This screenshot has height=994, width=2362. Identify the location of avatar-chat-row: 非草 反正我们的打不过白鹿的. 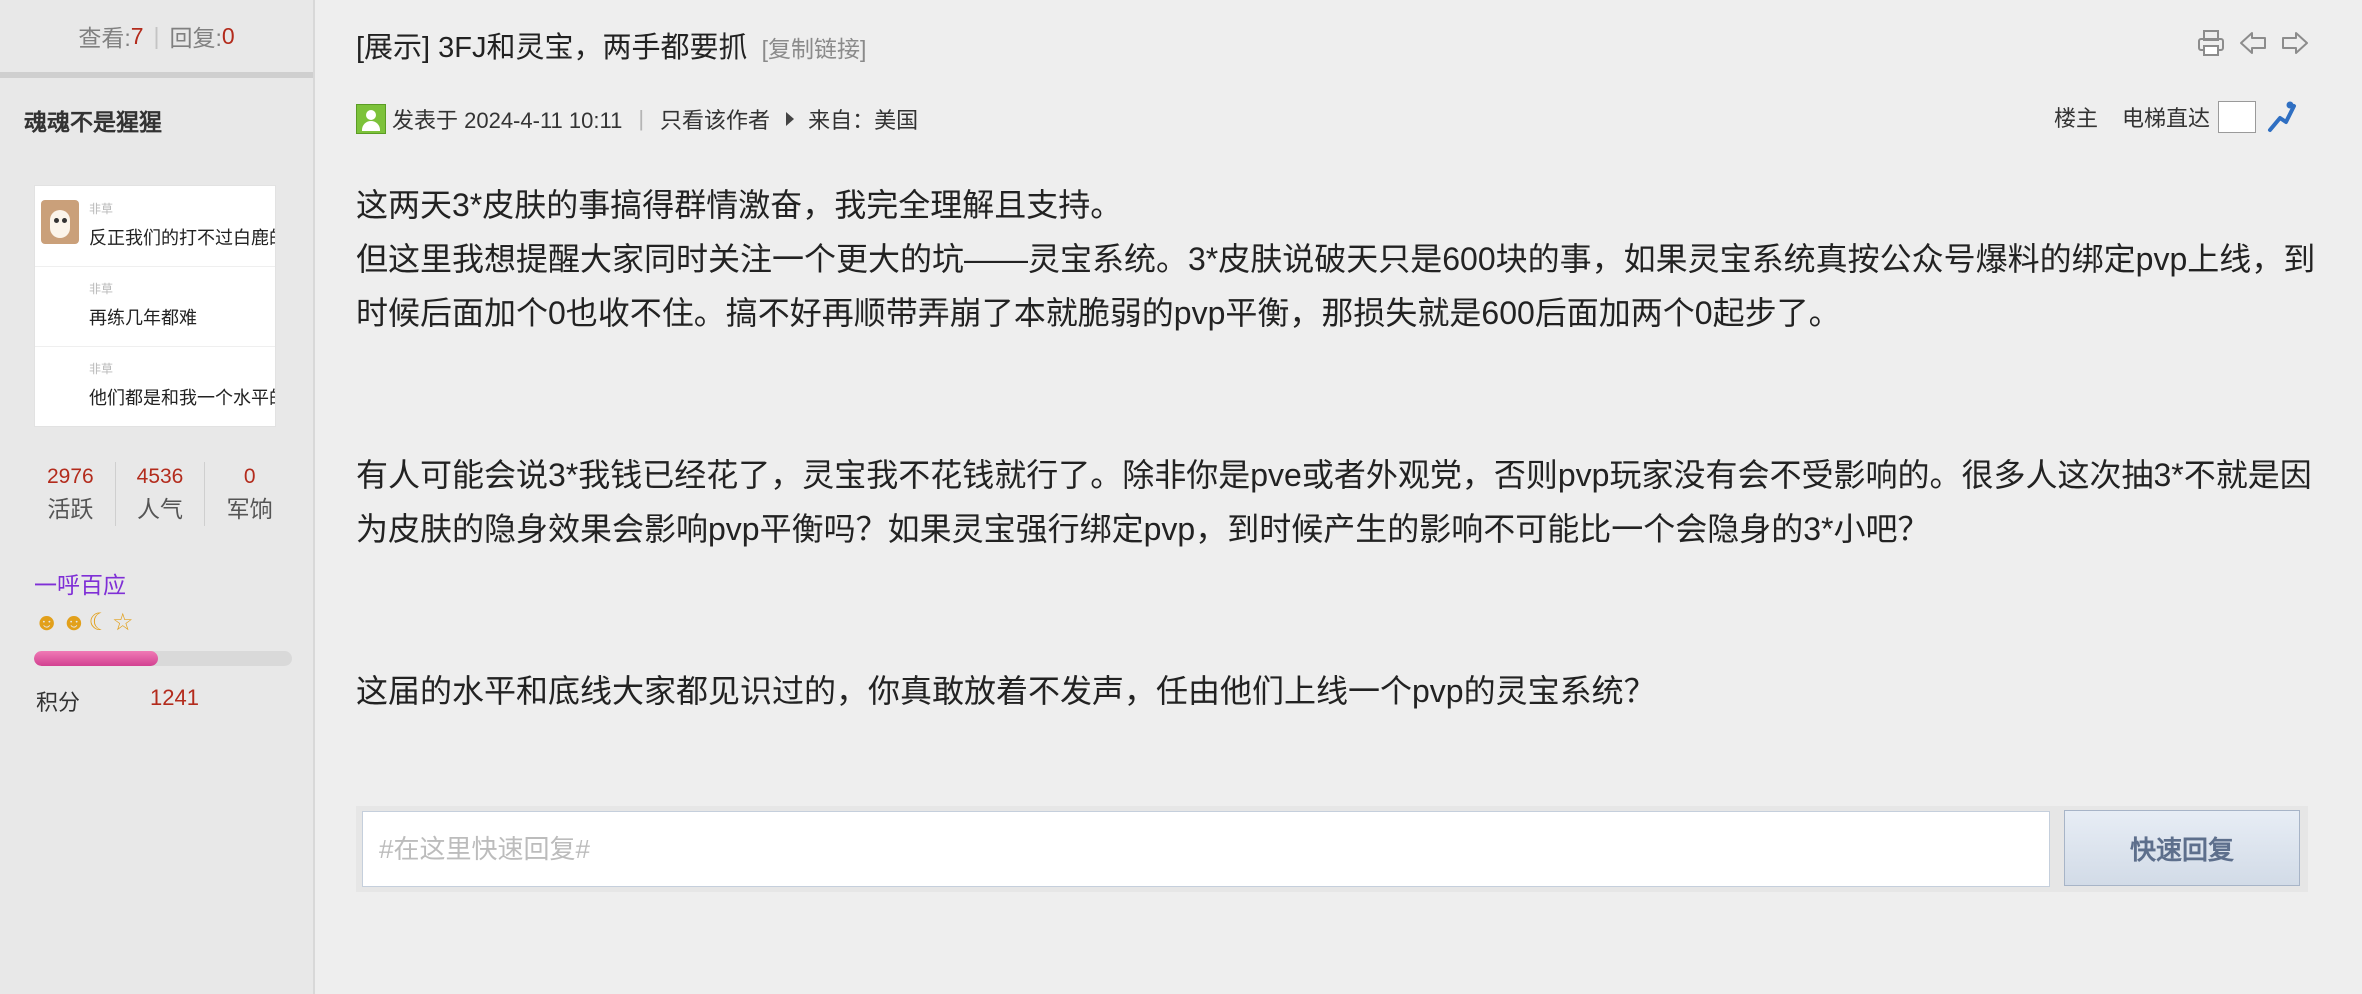
(155, 226).